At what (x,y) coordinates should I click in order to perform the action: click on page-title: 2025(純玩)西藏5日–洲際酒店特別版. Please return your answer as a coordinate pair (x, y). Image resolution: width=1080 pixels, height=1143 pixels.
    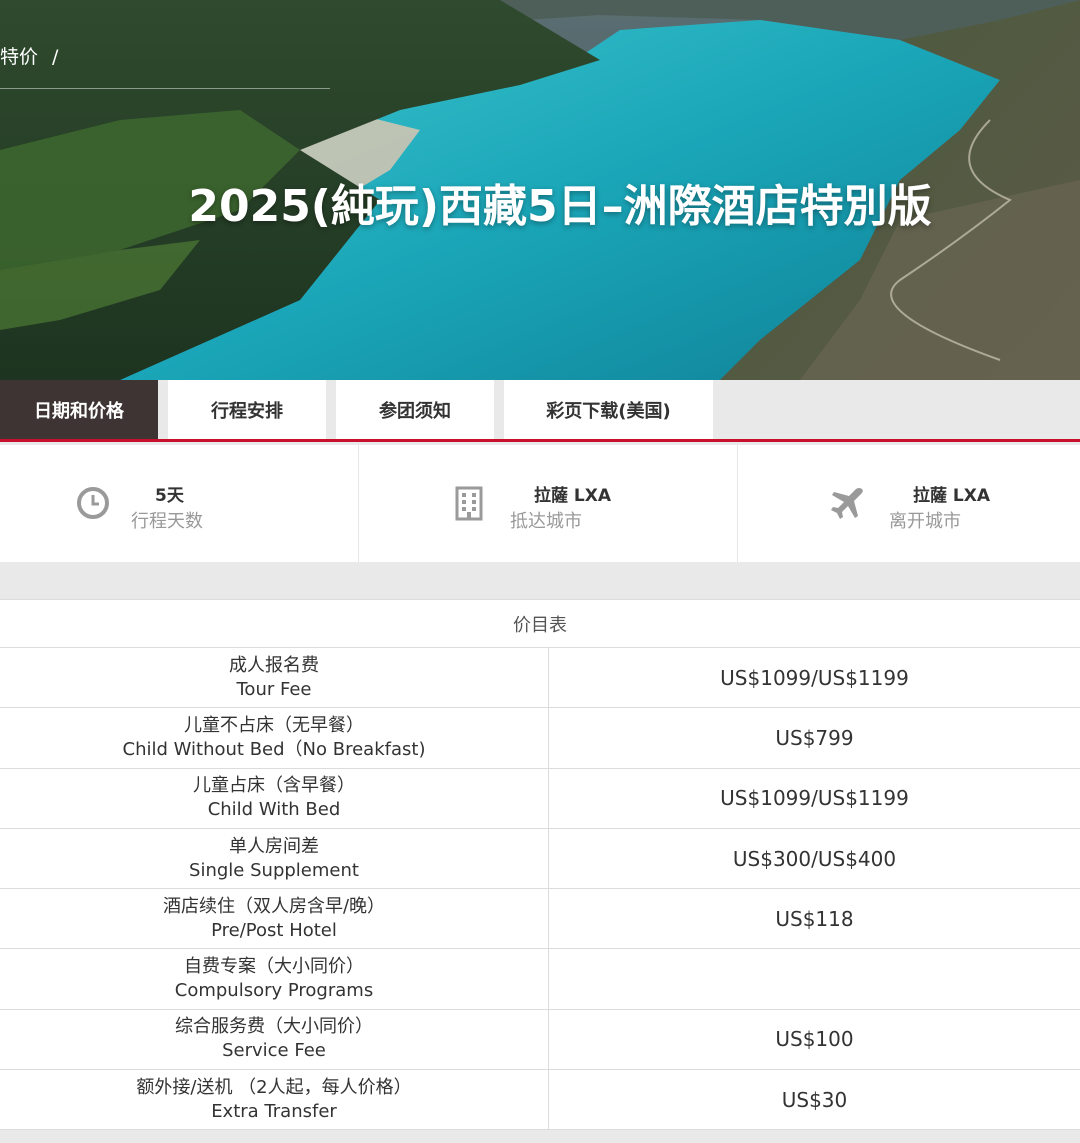
    Looking at the image, I should click on (560, 206).